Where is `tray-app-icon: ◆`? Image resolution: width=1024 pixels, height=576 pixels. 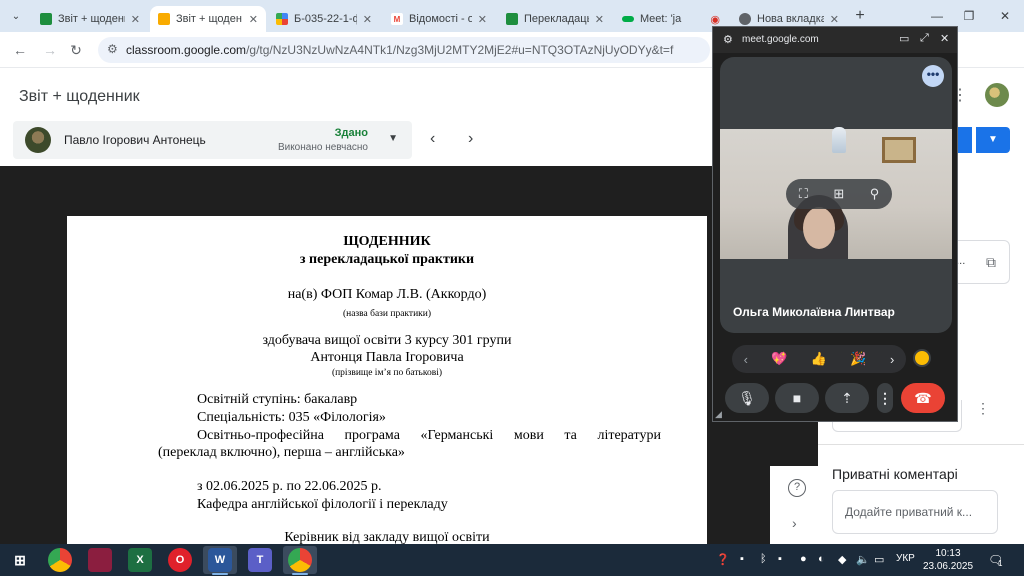
tray-app-icon: ◆ is located at coordinates (842, 559).